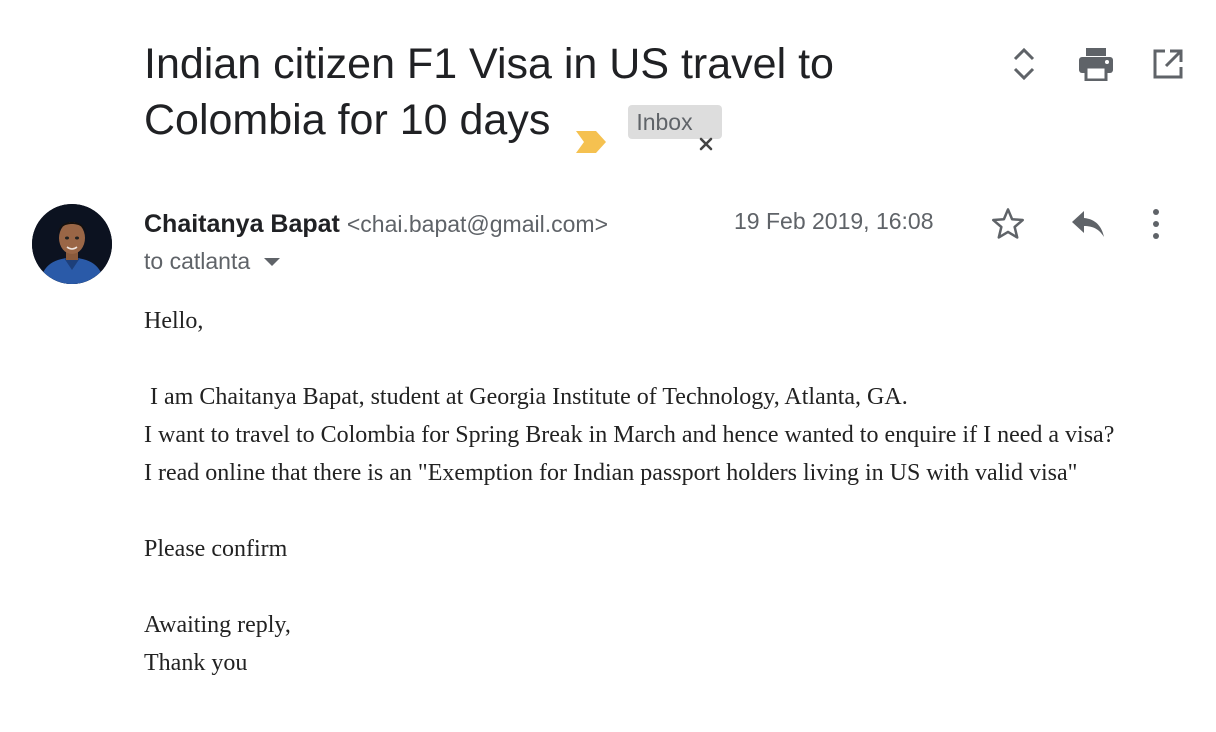 The height and width of the screenshot is (732, 1216). Describe the element at coordinates (477, 224) in the screenshot. I see `sender-email: <chai.bapat@gmail.com>` at that location.